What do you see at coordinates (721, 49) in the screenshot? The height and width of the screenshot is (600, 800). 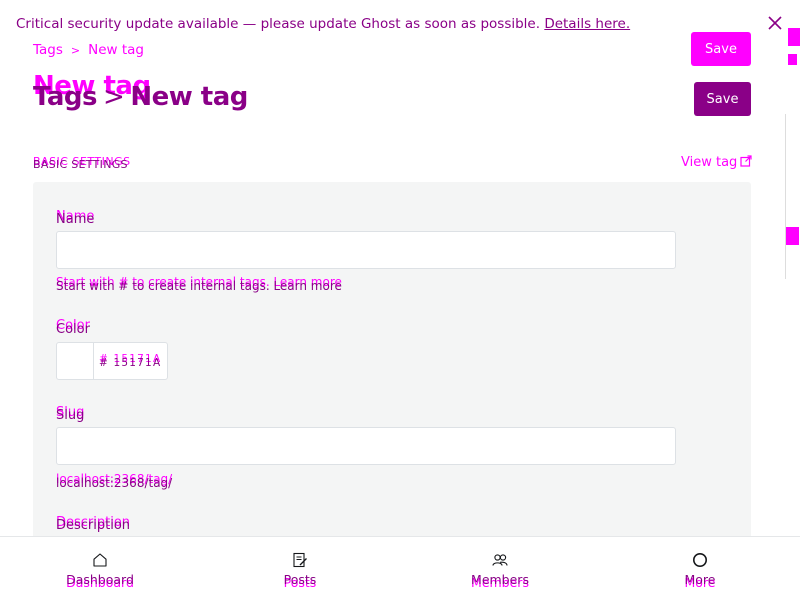 I see `save-button-overlay: Save` at bounding box center [721, 49].